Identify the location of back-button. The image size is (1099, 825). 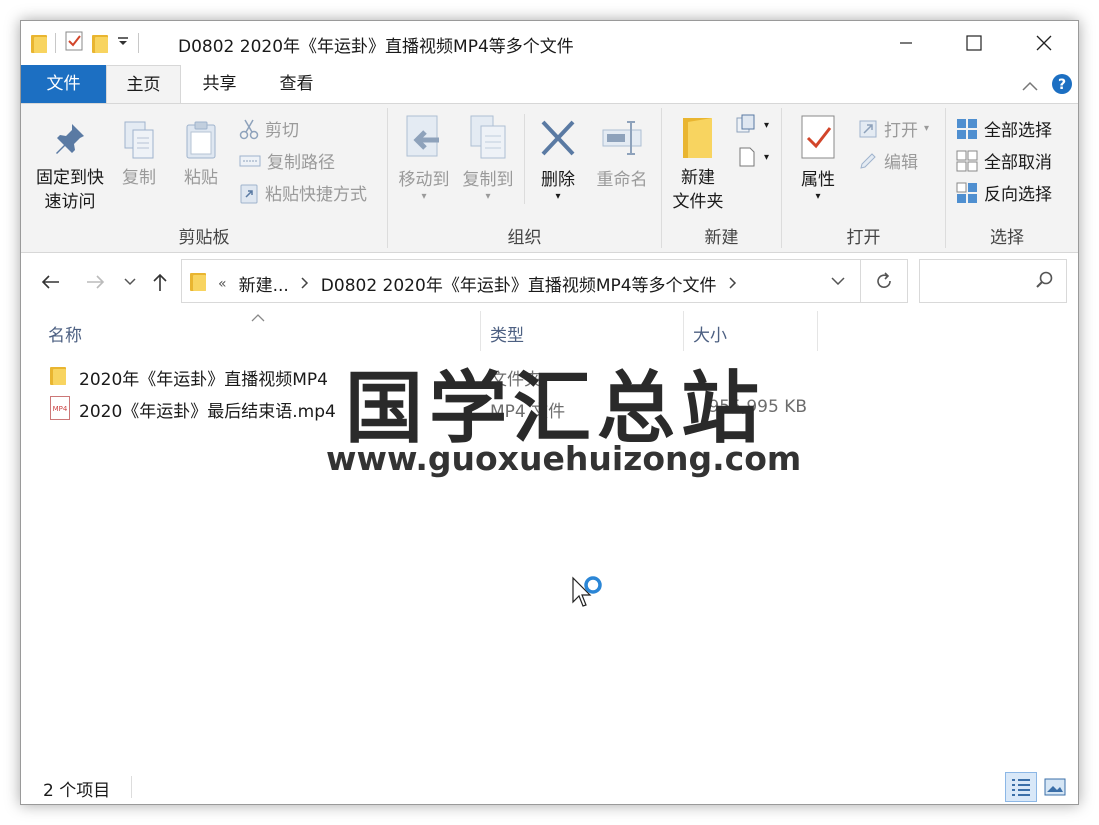
(50, 282).